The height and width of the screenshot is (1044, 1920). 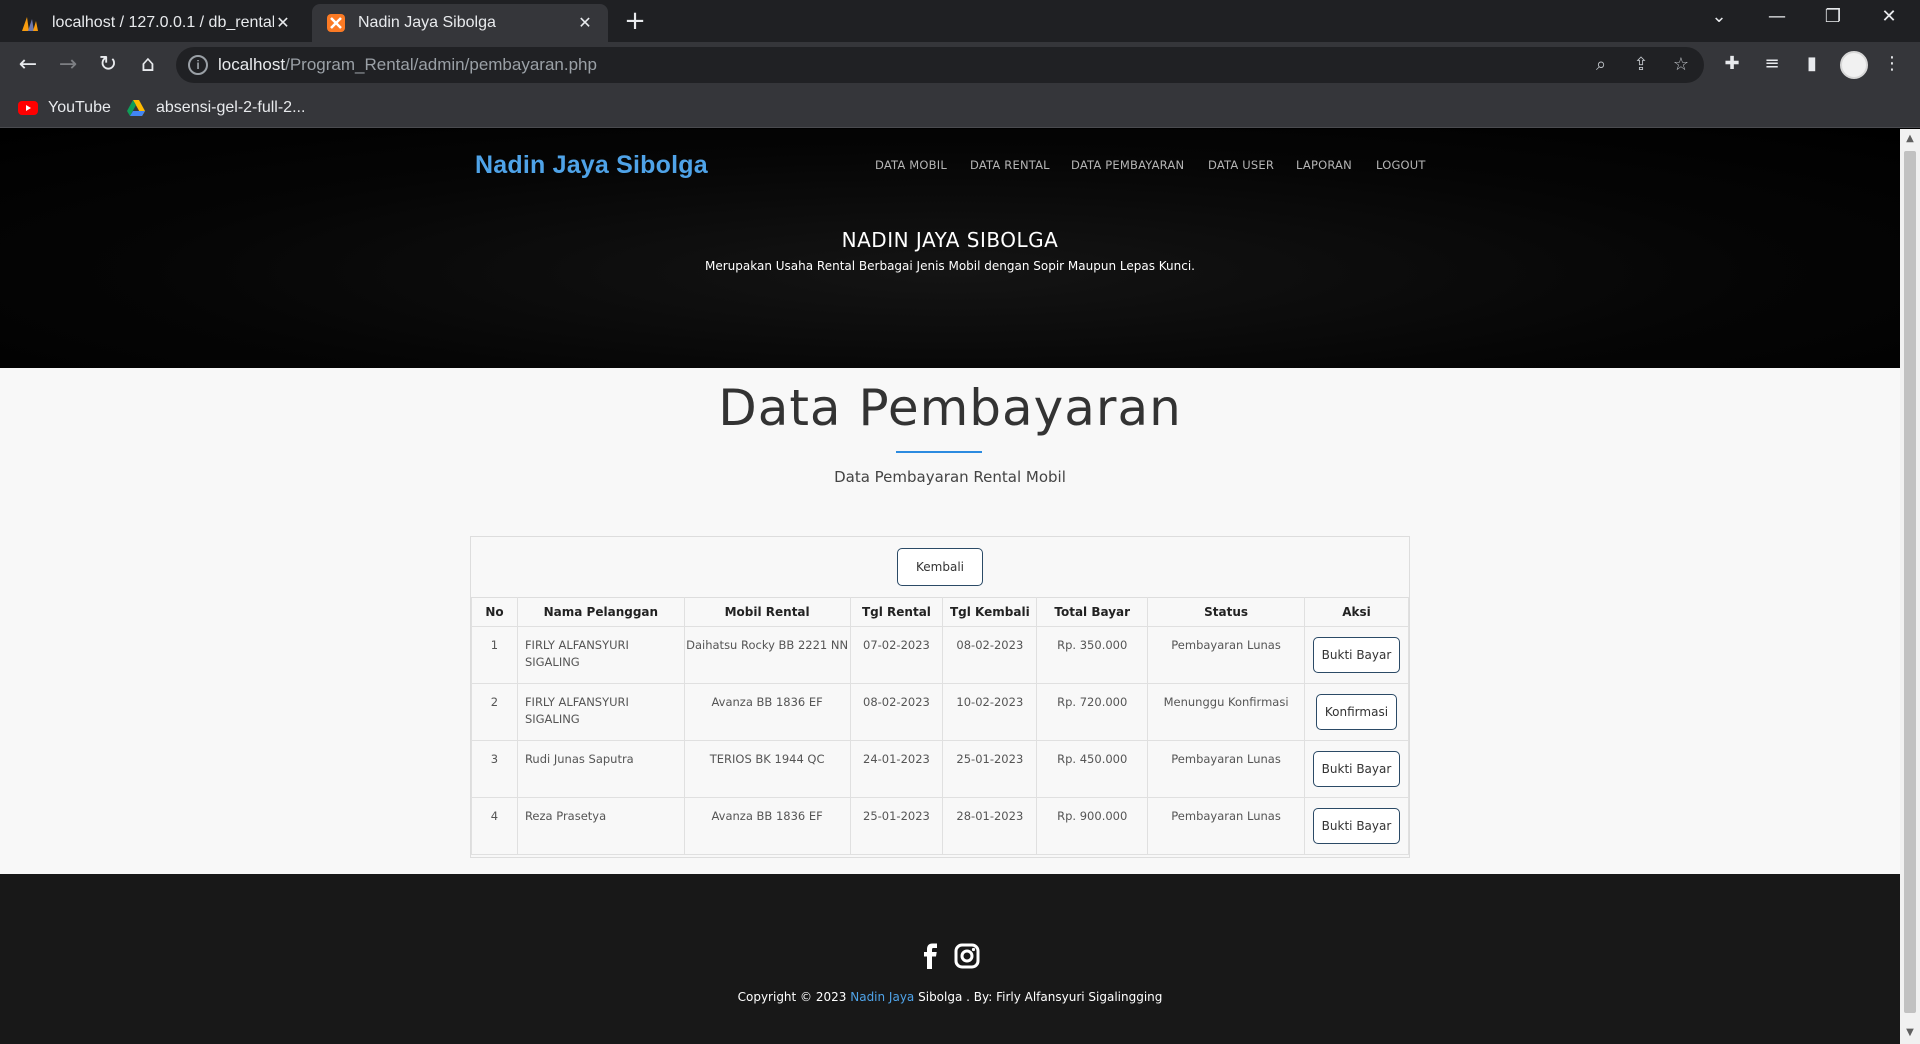 What do you see at coordinates (896, 655) in the screenshot?
I see `cell-tgl-rental: 07-02-2023` at bounding box center [896, 655].